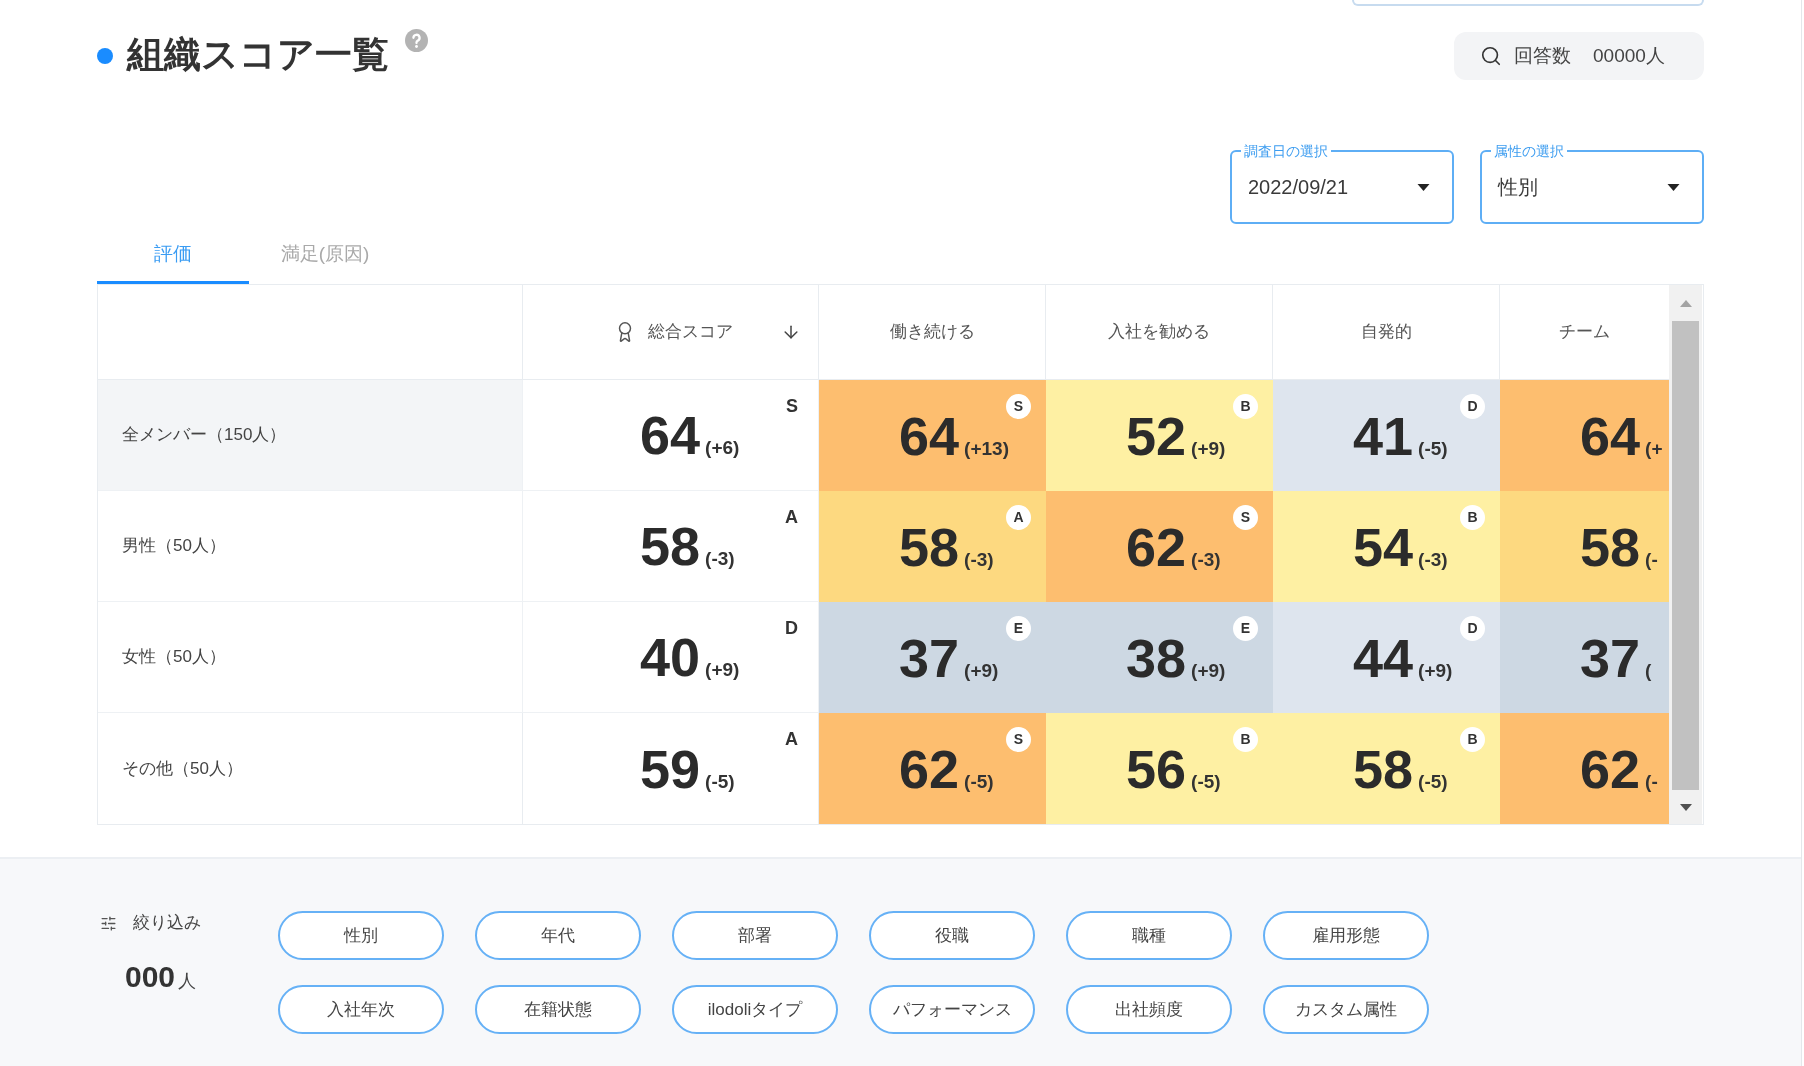 The width and height of the screenshot is (1804, 1066). What do you see at coordinates (792, 406) in the screenshot?
I see `grade-letter: S` at bounding box center [792, 406].